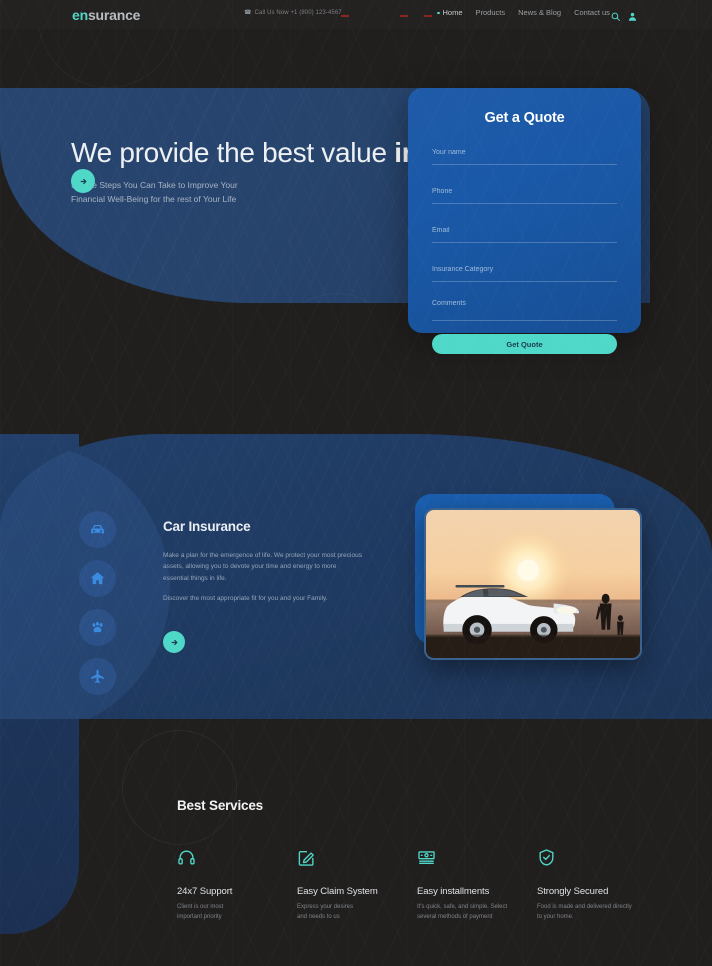 This screenshot has width=712, height=966. I want to click on service-desc-line2: important priority, so click(199, 917).